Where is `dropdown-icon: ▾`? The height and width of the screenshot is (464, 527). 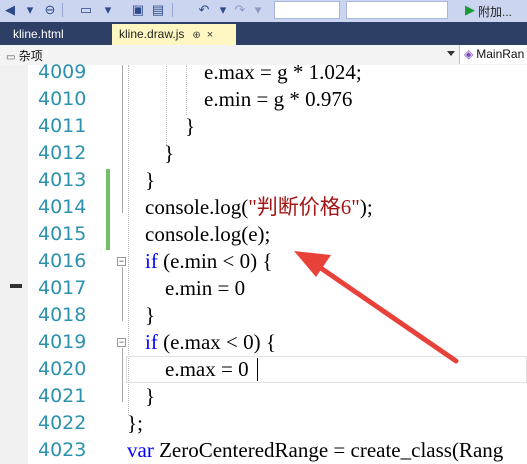
dropdown-icon: ▾ is located at coordinates (30, 10).